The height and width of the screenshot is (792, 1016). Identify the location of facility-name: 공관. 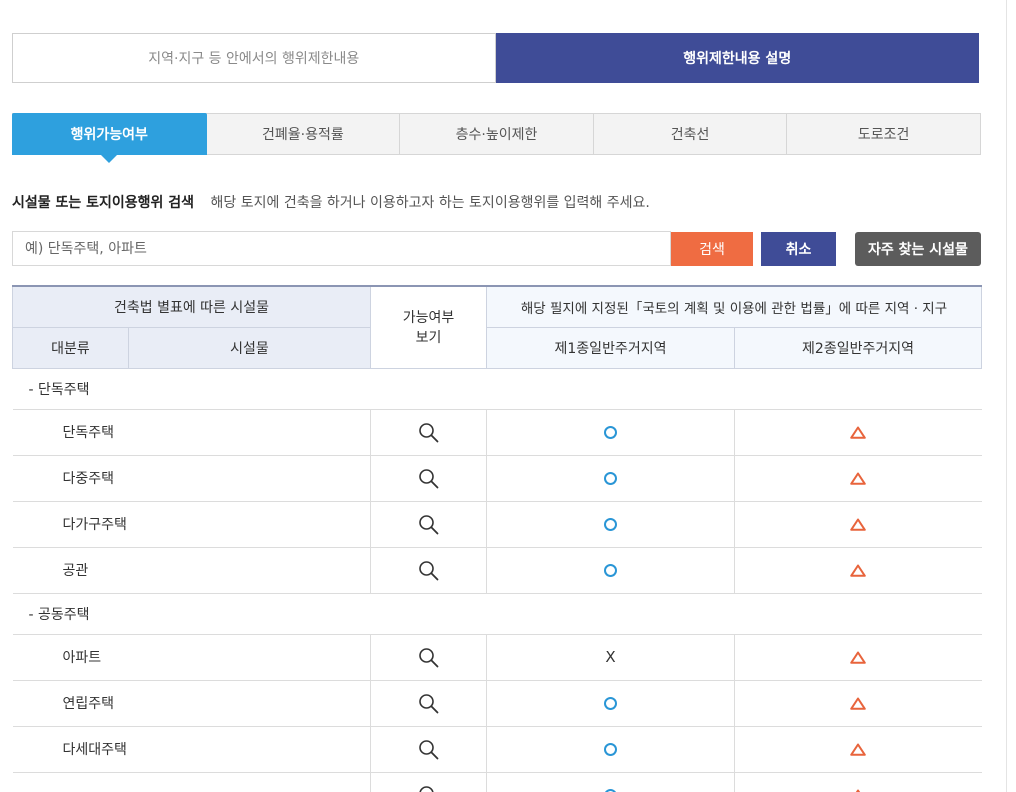
(191, 570).